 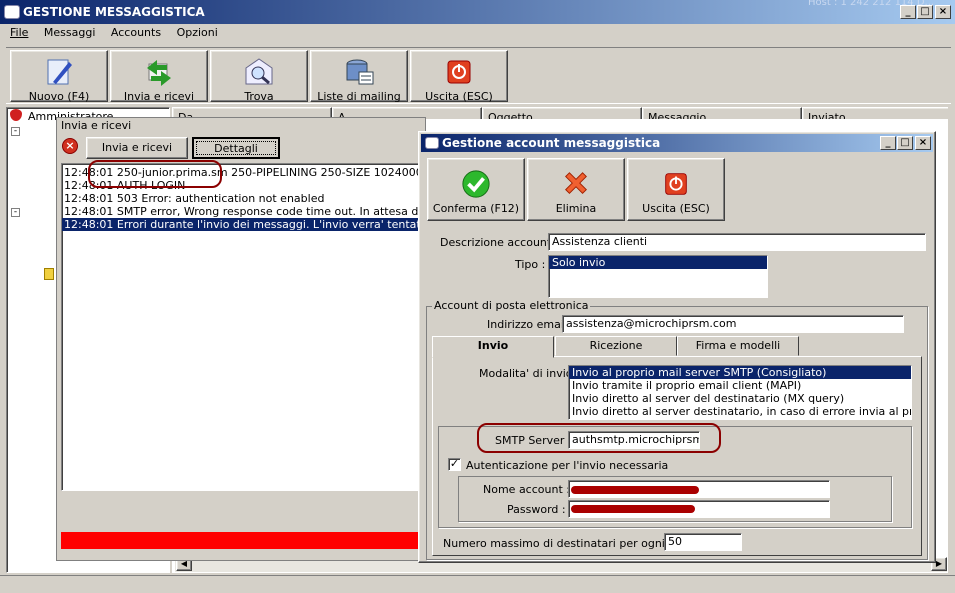 I want to click on confirm-button: Conferma (F12), so click(x=476, y=189).